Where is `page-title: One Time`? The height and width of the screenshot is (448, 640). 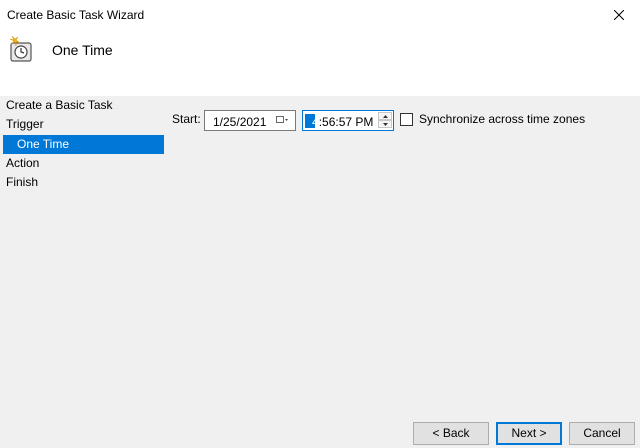
page-title: One Time is located at coordinates (82, 50).